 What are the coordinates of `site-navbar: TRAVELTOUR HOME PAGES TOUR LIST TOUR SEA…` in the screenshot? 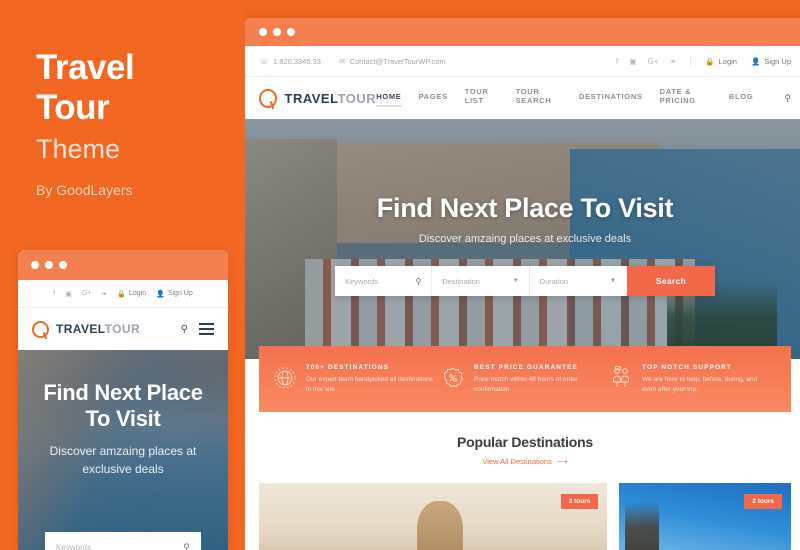 It's located at (522, 98).